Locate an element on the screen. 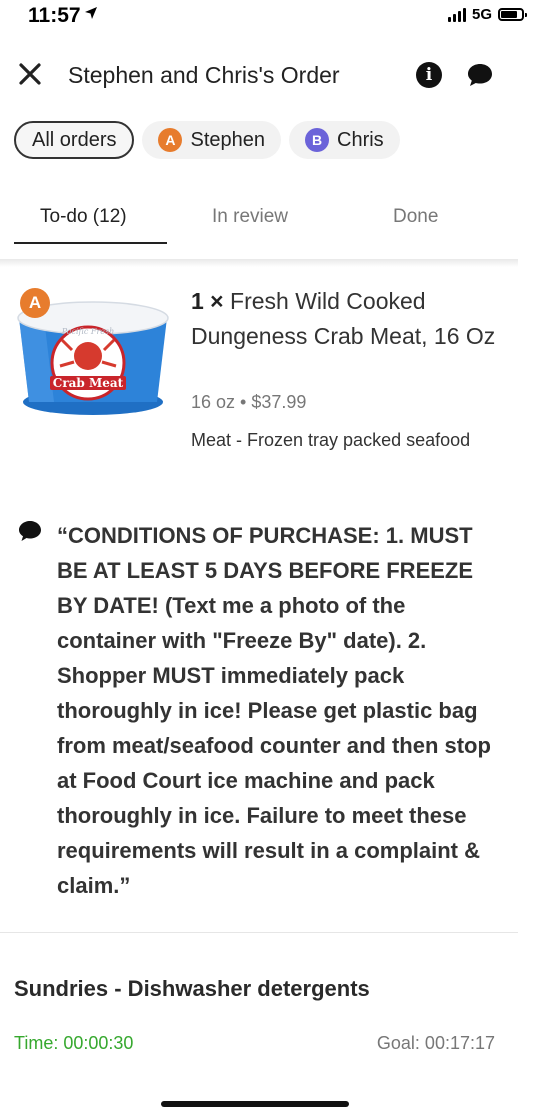 This screenshot has width=544, height=1116. home-indicator is located at coordinates (255, 1104).